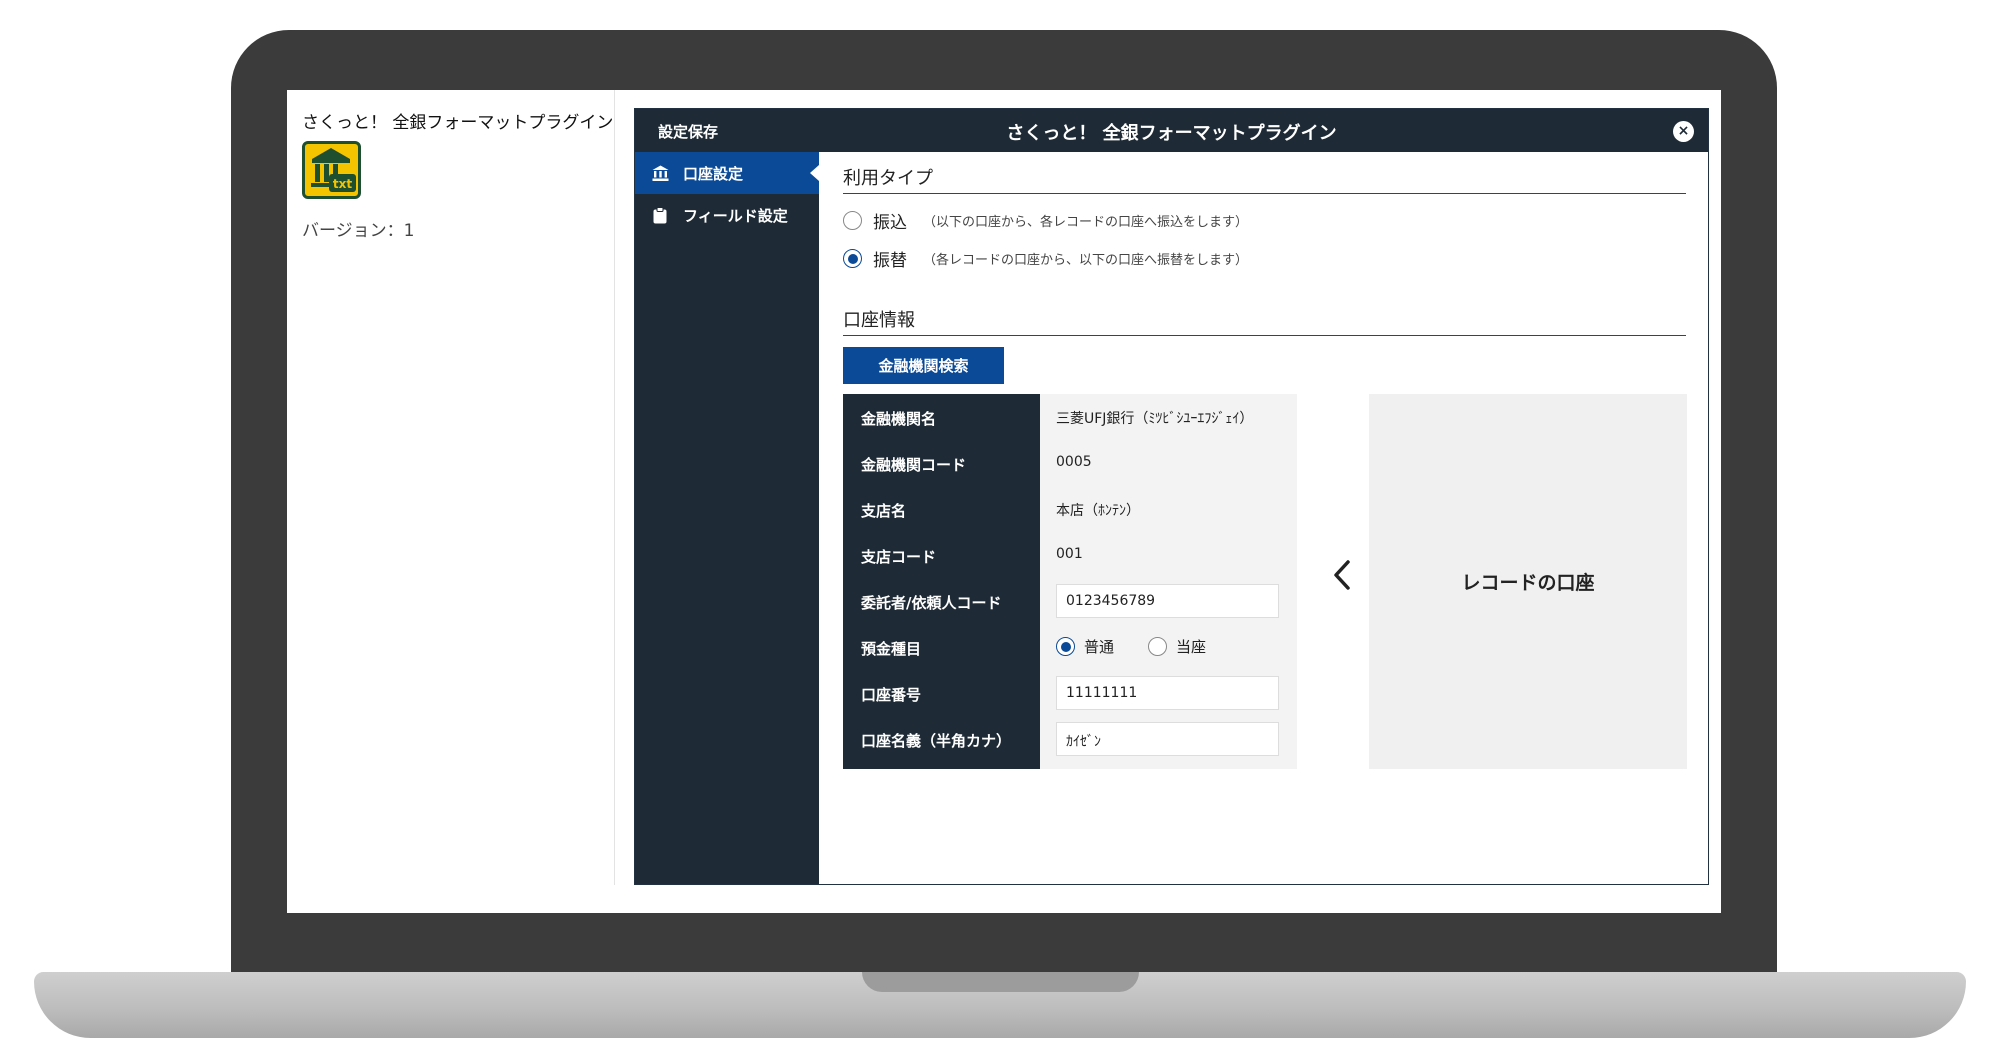 This screenshot has width=1994, height=1064. Describe the element at coordinates (891, 695) in the screenshot. I see `row-label: 口座番号` at that location.